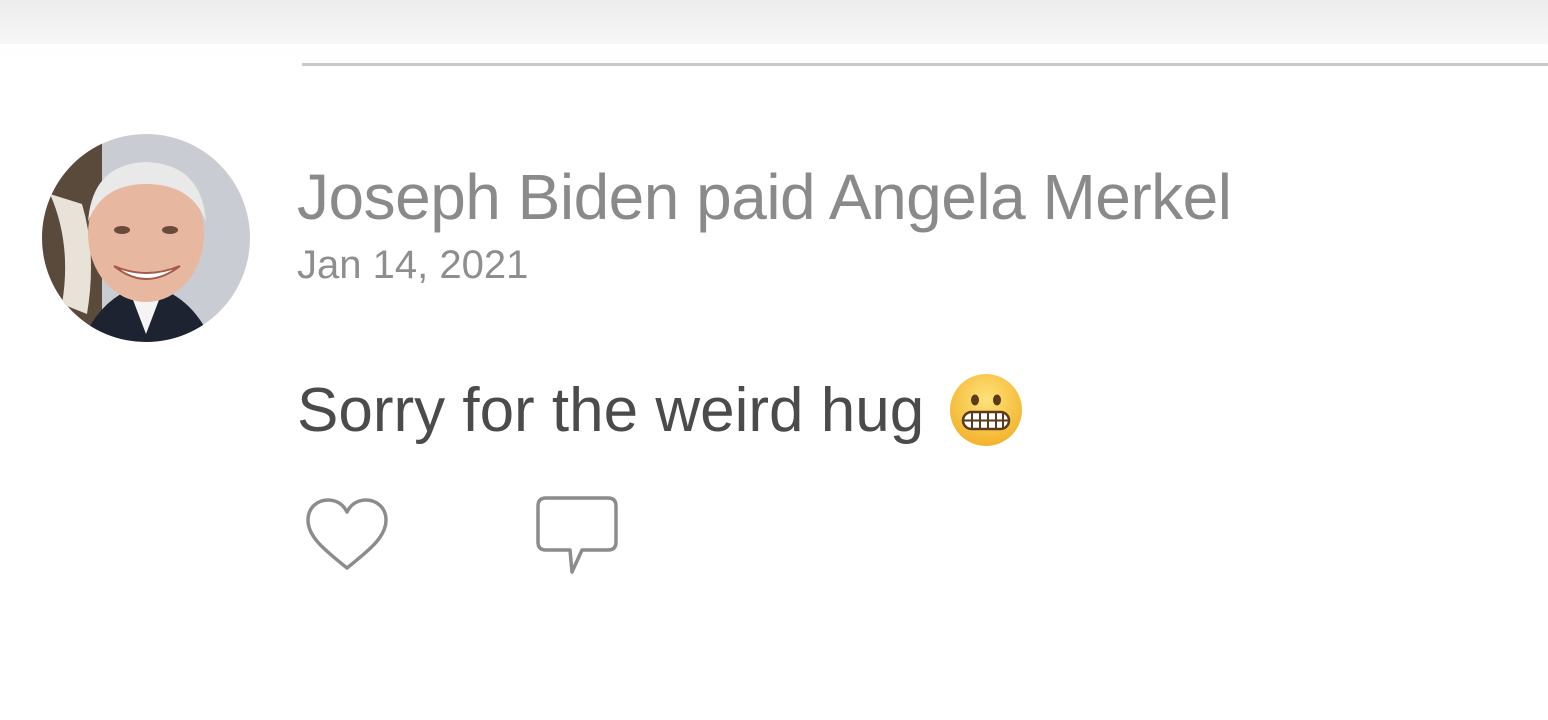 The height and width of the screenshot is (720, 1548). I want to click on separator-line, so click(925, 64).